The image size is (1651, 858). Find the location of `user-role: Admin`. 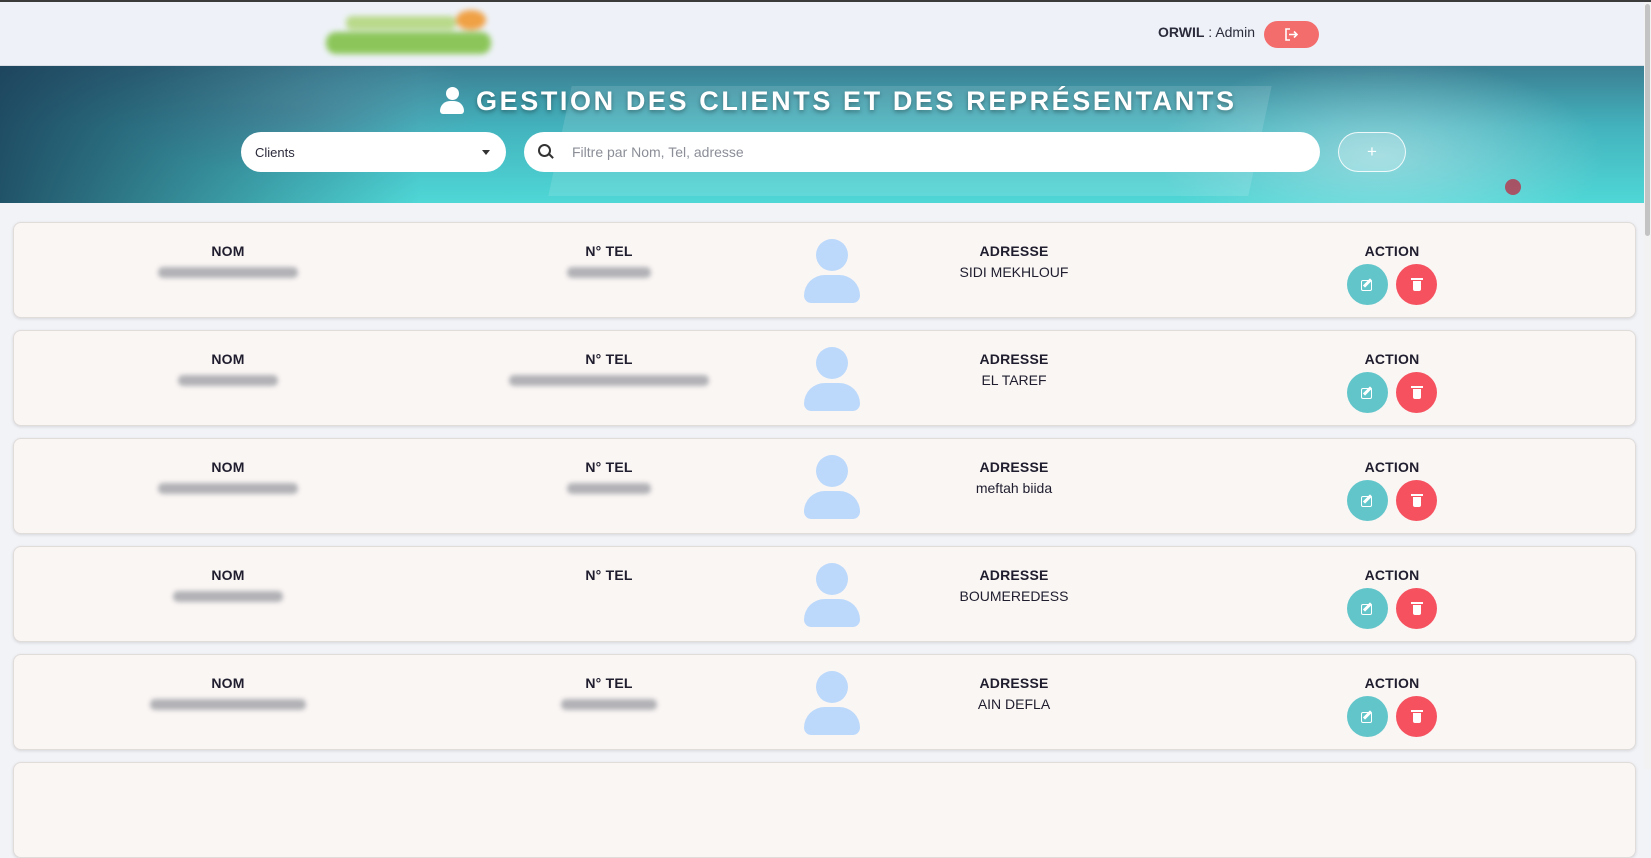

user-role: Admin is located at coordinates (1235, 32).